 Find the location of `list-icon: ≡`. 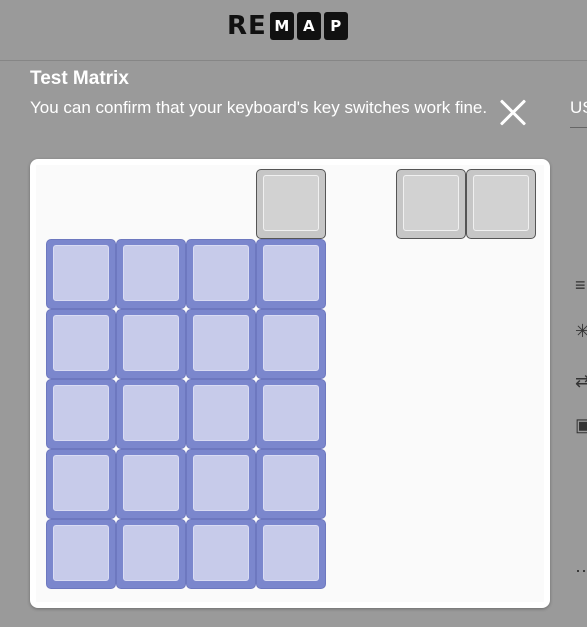

list-icon: ≡ is located at coordinates (580, 285).